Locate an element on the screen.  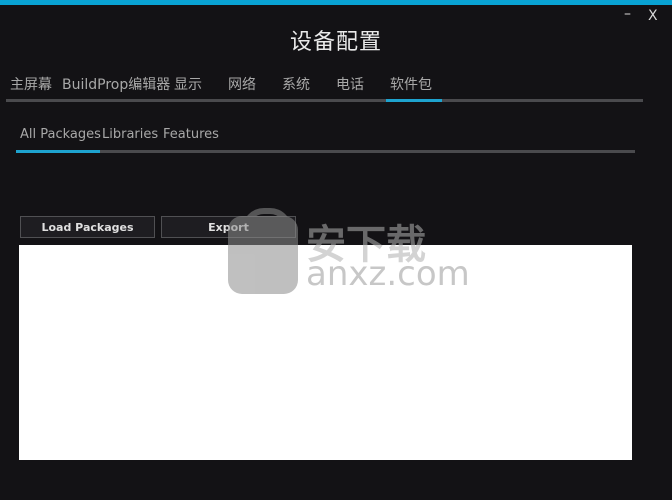
tab-packages: 软件包 is located at coordinates (411, 84).